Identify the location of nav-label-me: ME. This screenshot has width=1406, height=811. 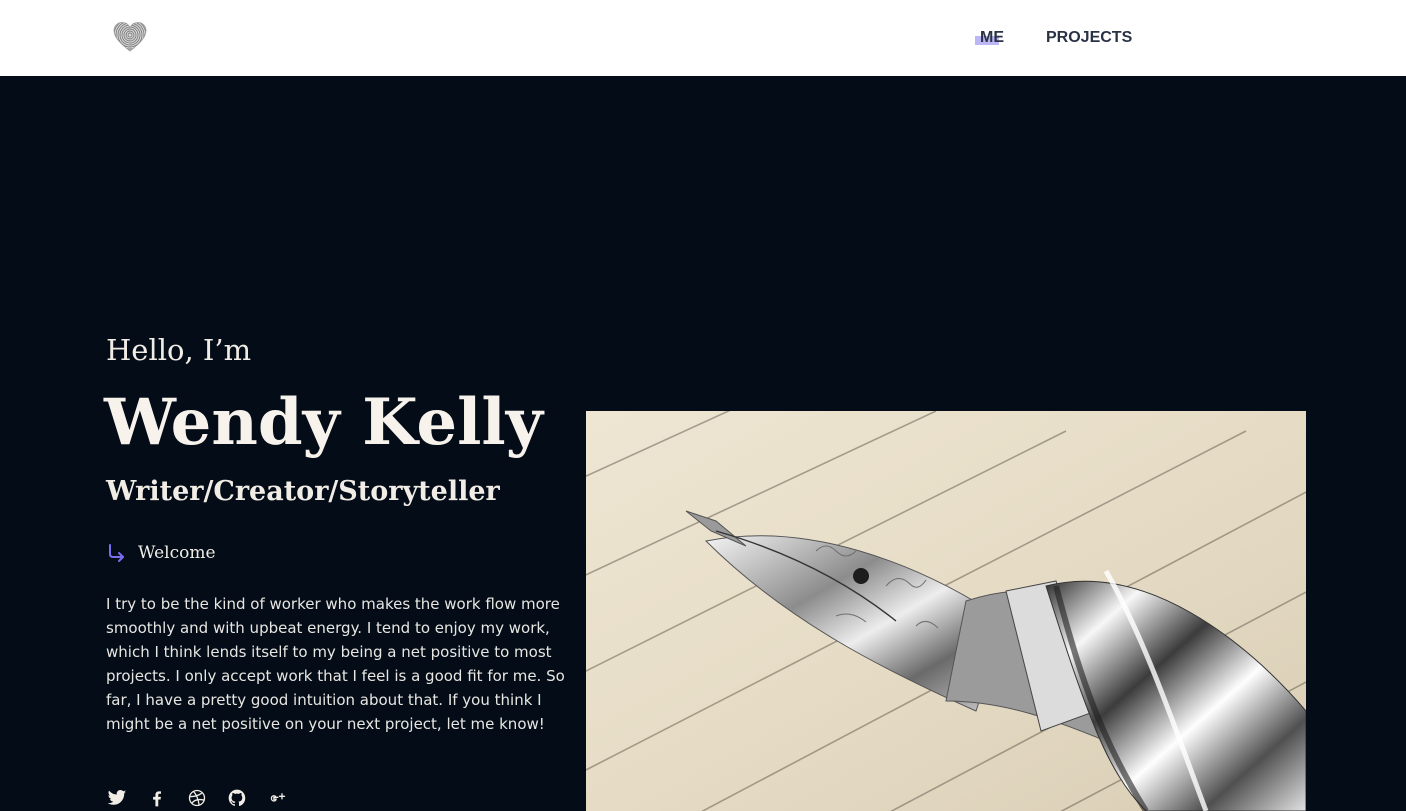
(992, 37).